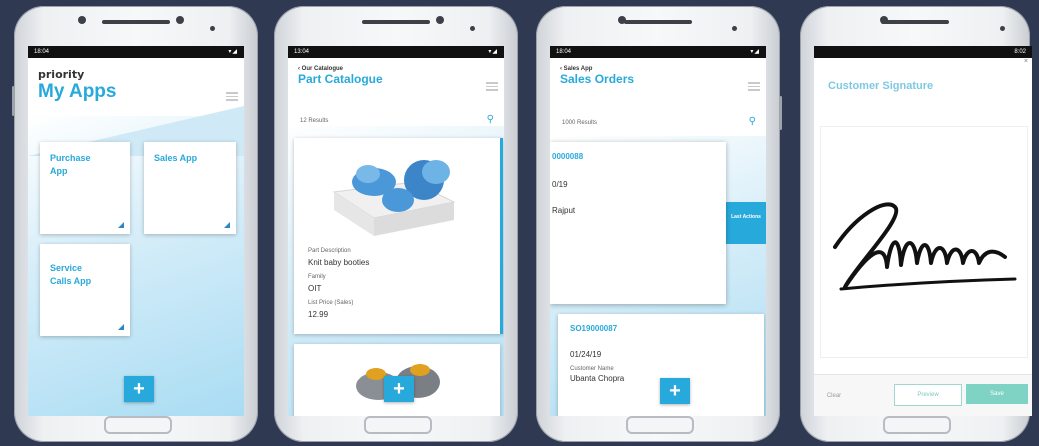 The width and height of the screenshot is (1039, 446). What do you see at coordinates (923, 52) in the screenshot?
I see `status-bar: 8:02` at bounding box center [923, 52].